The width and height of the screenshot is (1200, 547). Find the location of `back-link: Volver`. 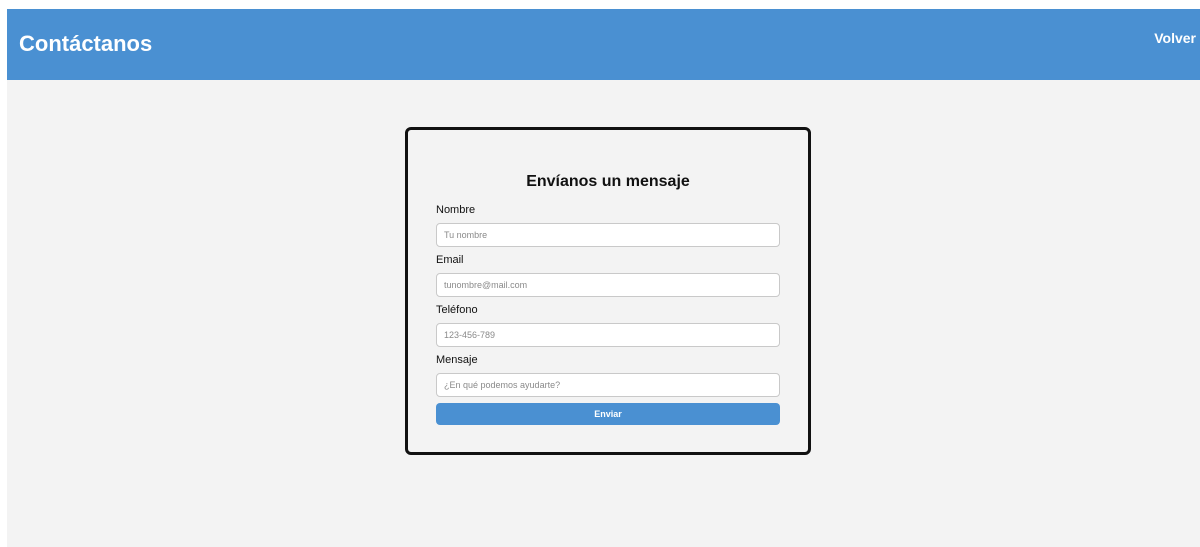

back-link: Volver is located at coordinates (1175, 38).